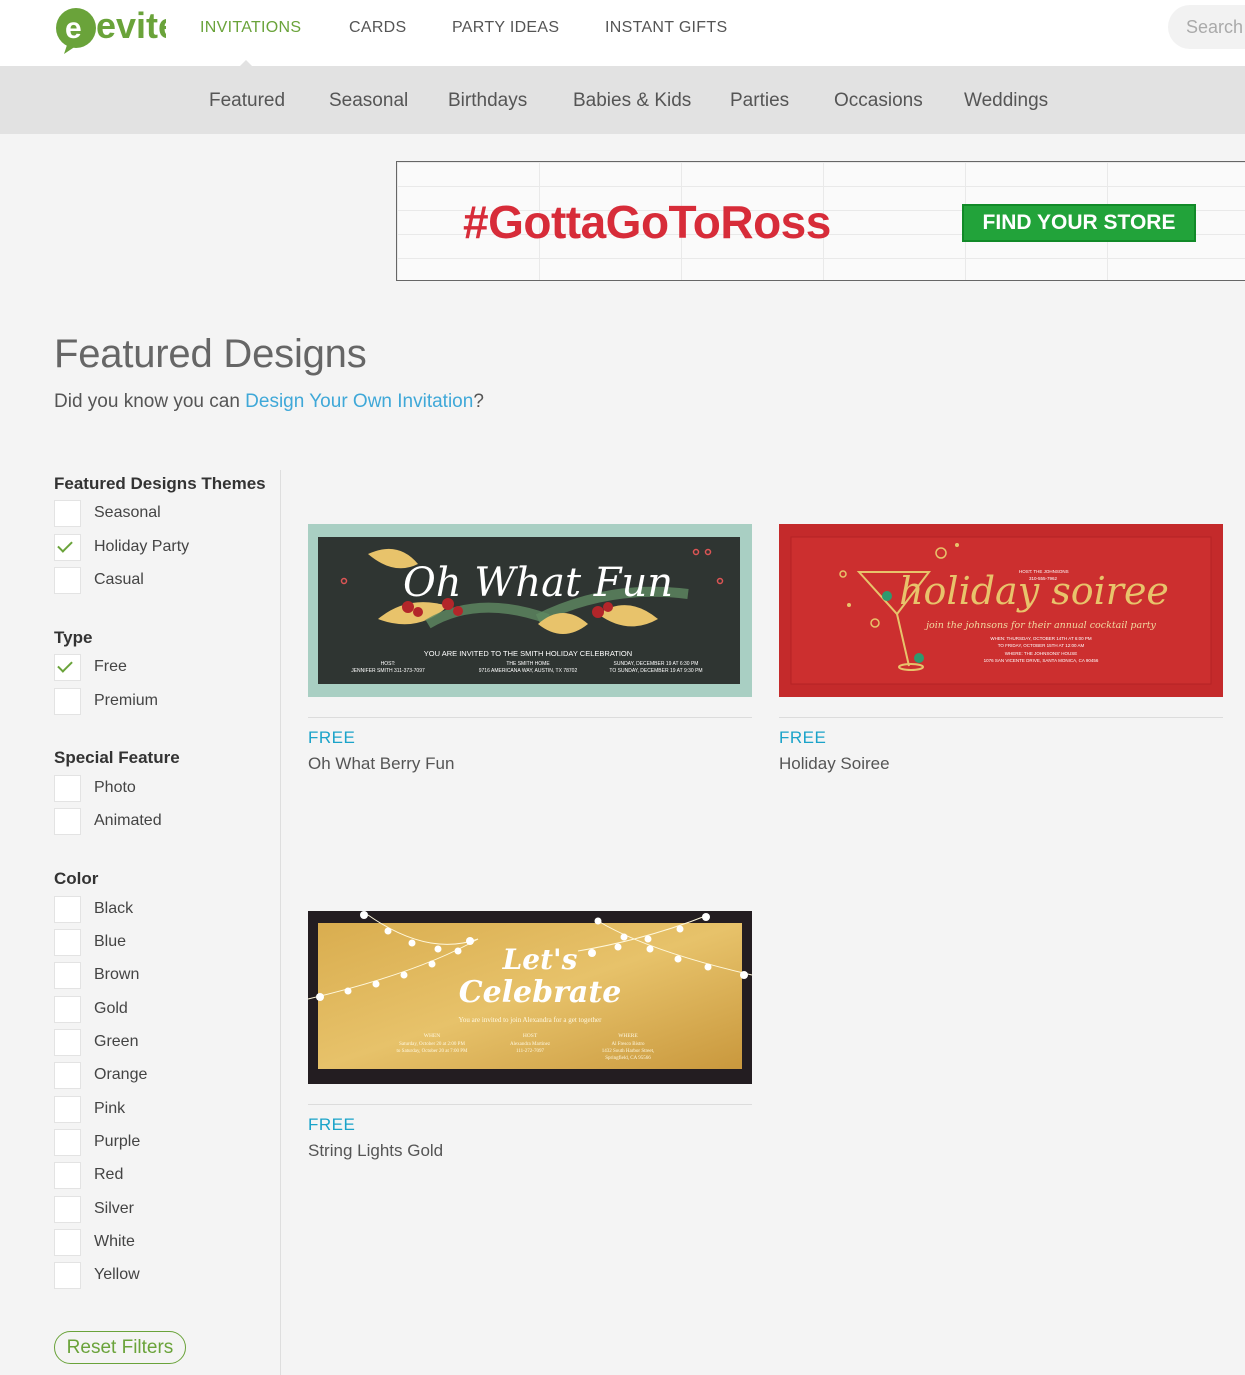  What do you see at coordinates (1079, 223) in the screenshot?
I see `find-store-button: FIND YOUR STORE` at bounding box center [1079, 223].